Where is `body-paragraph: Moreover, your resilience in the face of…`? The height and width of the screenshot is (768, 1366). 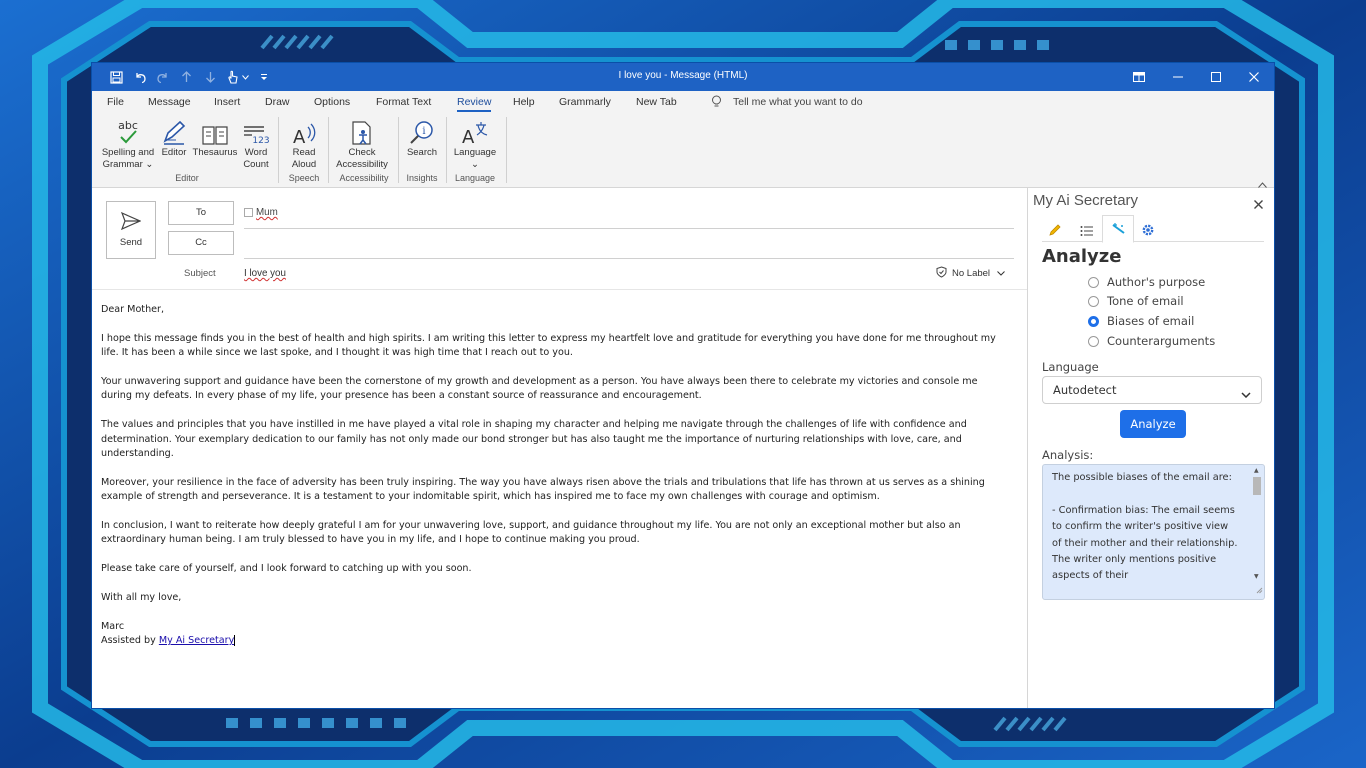 body-paragraph: Moreover, your resilience in the face of… is located at coordinates (543, 489).